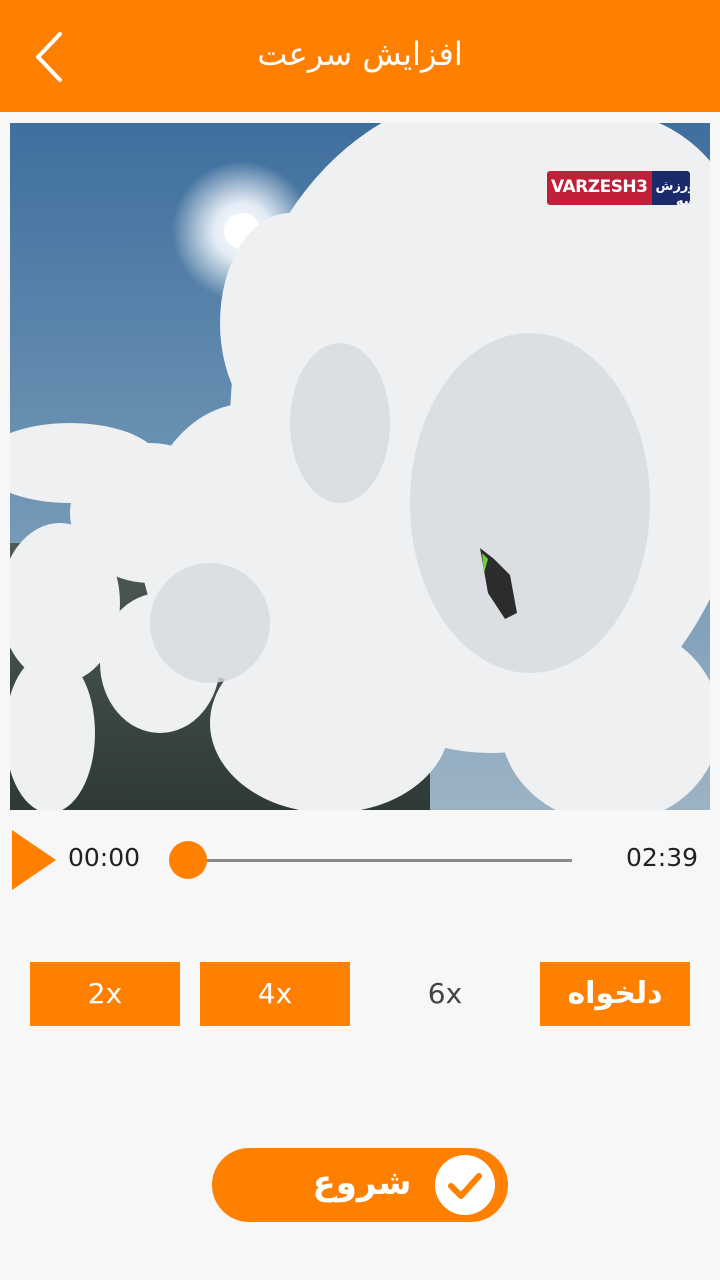  I want to click on current-time: 00:00, so click(104, 857).